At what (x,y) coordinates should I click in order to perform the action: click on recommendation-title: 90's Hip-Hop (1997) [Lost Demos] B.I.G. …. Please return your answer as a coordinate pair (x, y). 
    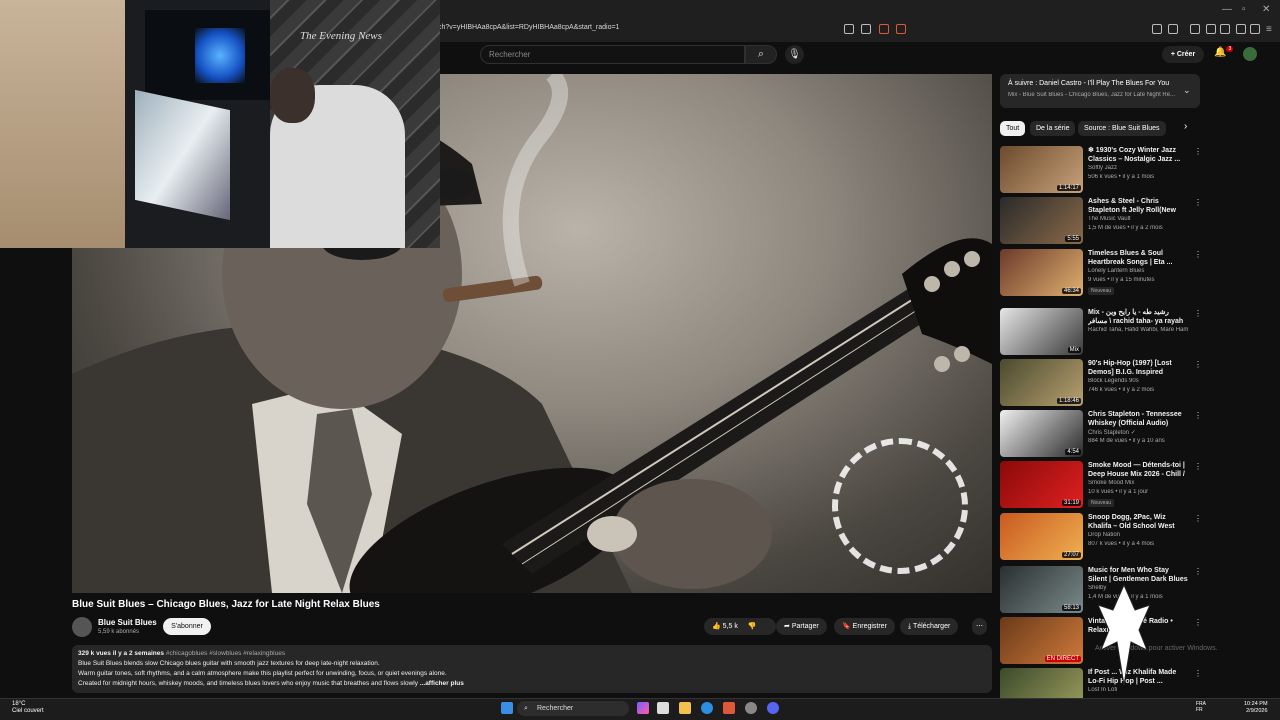
    Looking at the image, I should click on (1138, 368).